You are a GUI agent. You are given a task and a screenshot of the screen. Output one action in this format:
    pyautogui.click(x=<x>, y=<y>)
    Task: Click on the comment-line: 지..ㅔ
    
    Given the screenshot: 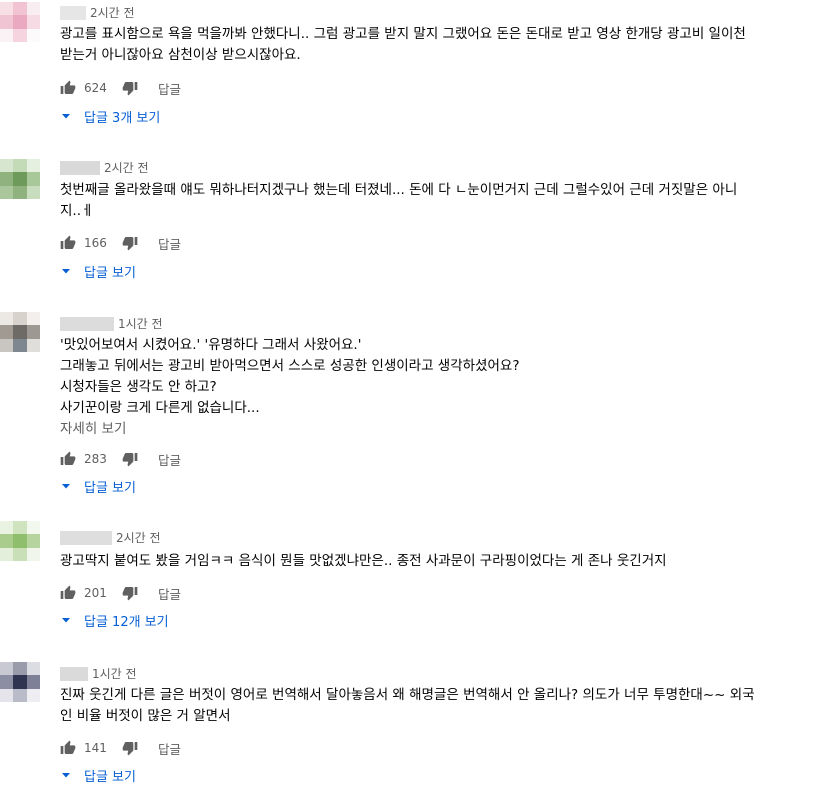 What is the action you would take?
    pyautogui.click(x=77, y=211)
    